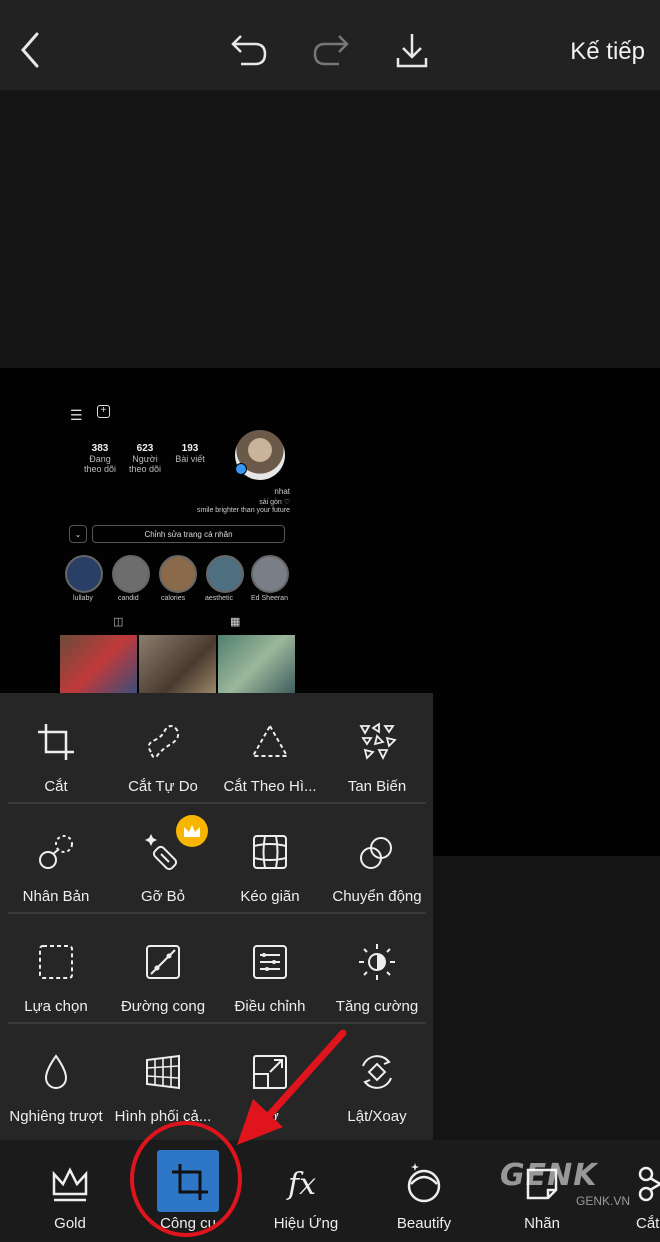 Image resolution: width=660 pixels, height=1242 pixels. What do you see at coordinates (78, 534) in the screenshot?
I see `chevron-down-icon: ⌄` at bounding box center [78, 534].